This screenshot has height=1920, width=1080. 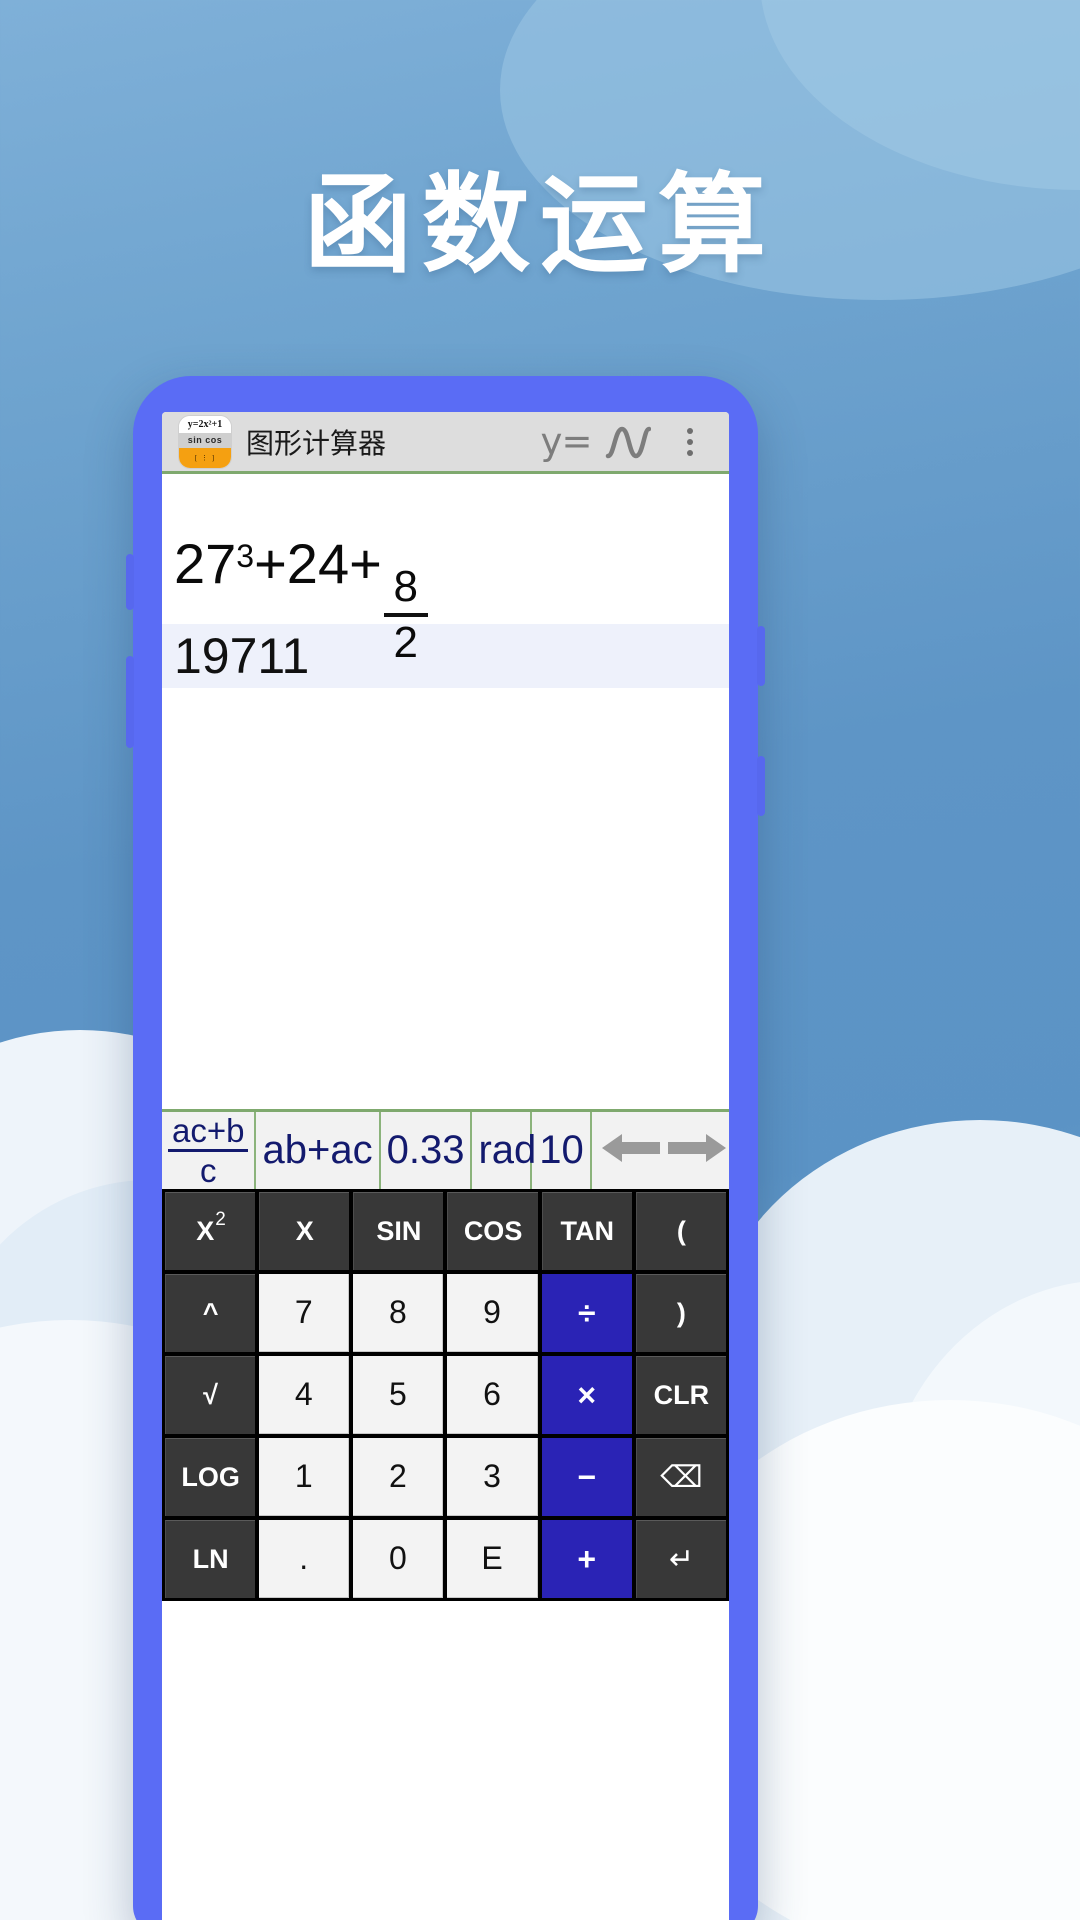 I want to click on mixed-fraction-glyph: ac+b c, so click(x=208, y=1150).